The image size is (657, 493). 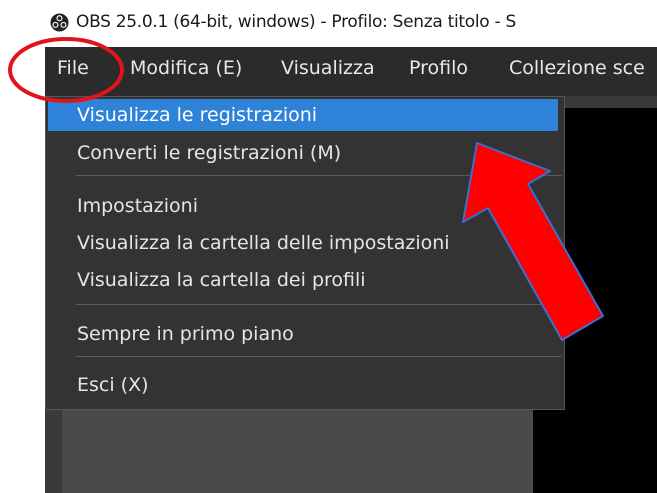 I want to click on menu-file: File, so click(x=73, y=68).